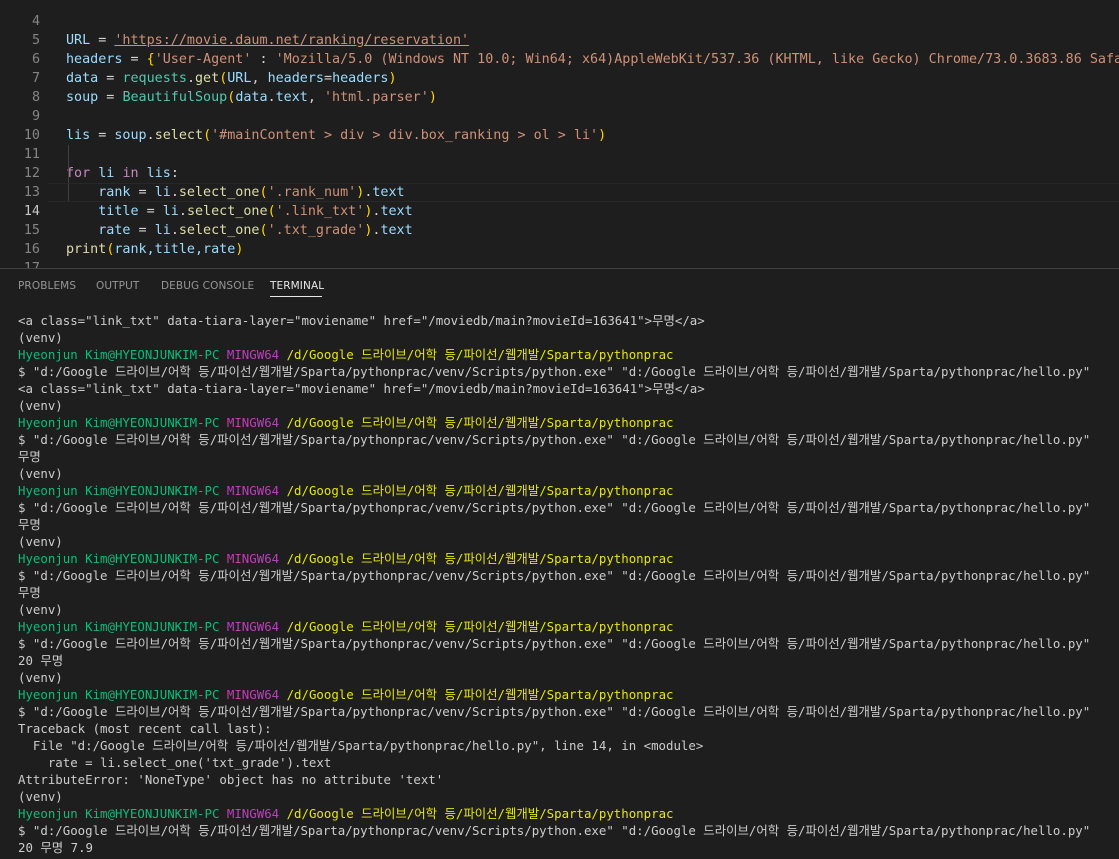 The width and height of the screenshot is (1119, 859). I want to click on panel-tabs: PROBLEMS OUTPUT DEBUG CONSOLE TERMINAL, so click(559, 287).